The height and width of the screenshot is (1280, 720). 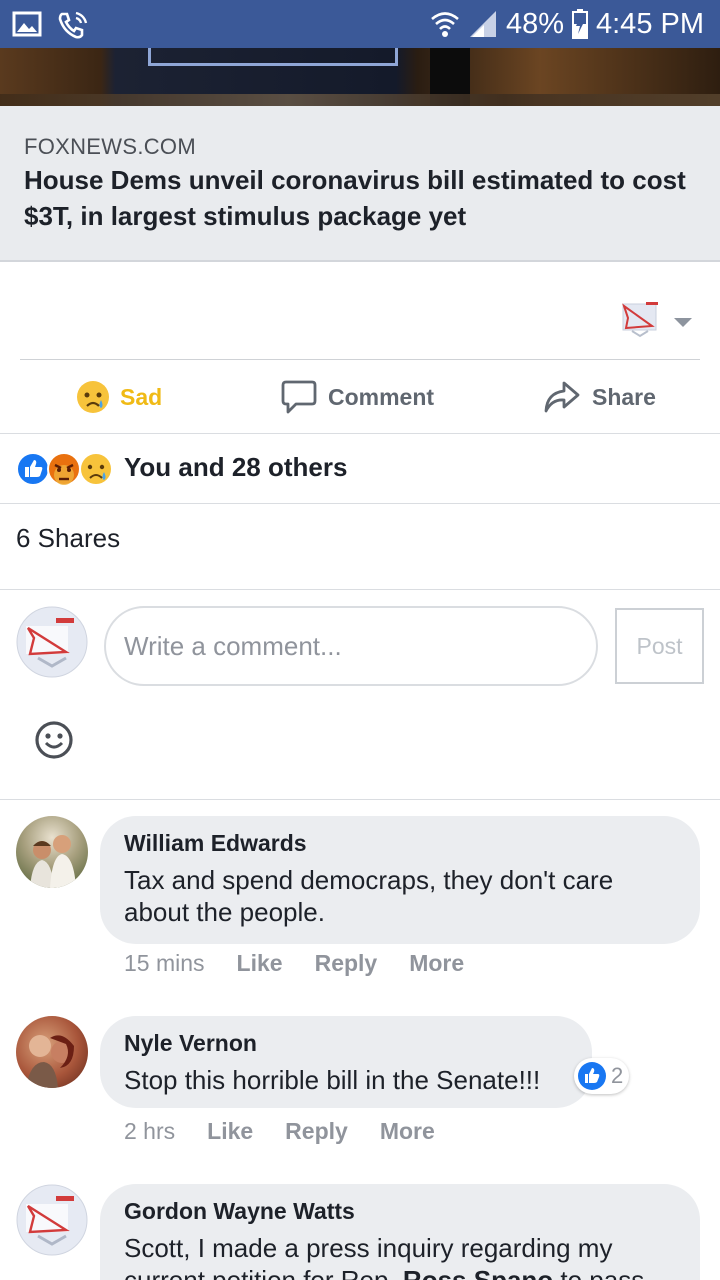 What do you see at coordinates (445, 24) in the screenshot?
I see `wifi-icon` at bounding box center [445, 24].